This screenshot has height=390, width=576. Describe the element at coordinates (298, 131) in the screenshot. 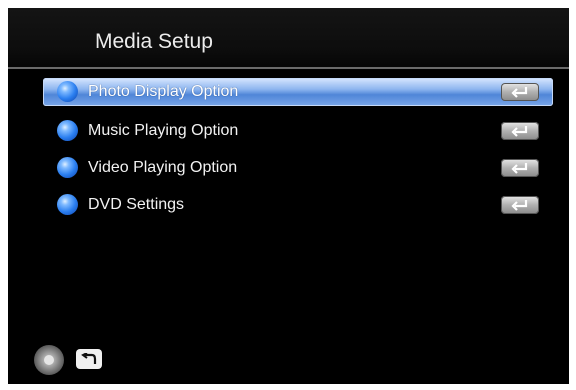

I see `menu-item-music-playing: Music Playing Option` at that location.